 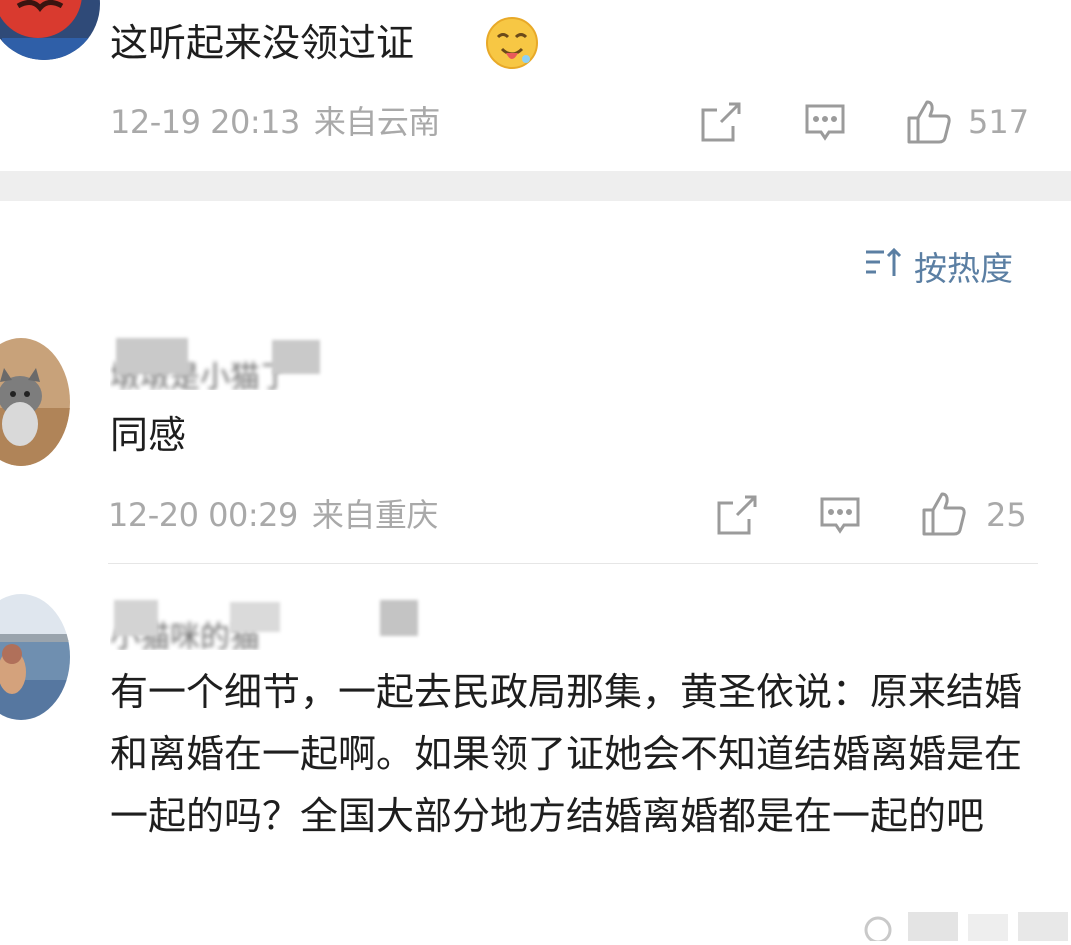 What do you see at coordinates (964, 924) in the screenshot?
I see `watermark` at bounding box center [964, 924].